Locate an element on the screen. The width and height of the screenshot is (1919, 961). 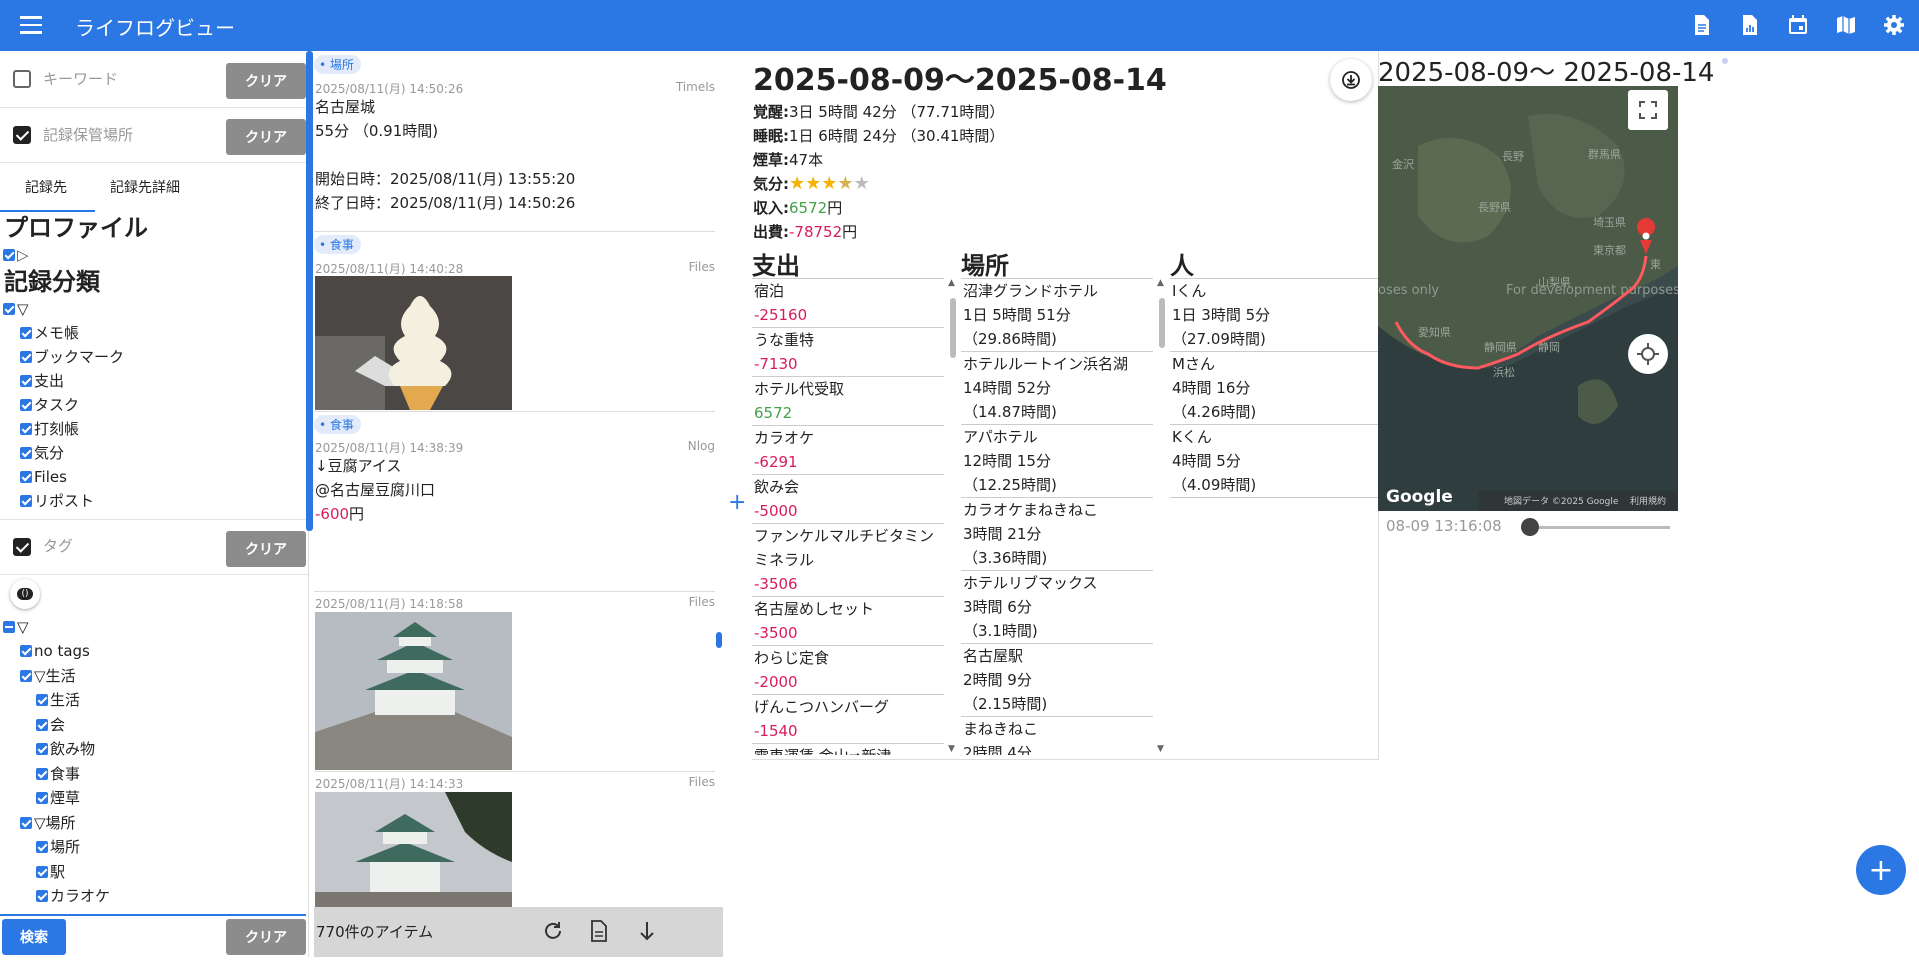
person-item: Mさん 4時間 16分 （4.26時間) is located at coordinates (1274, 388).